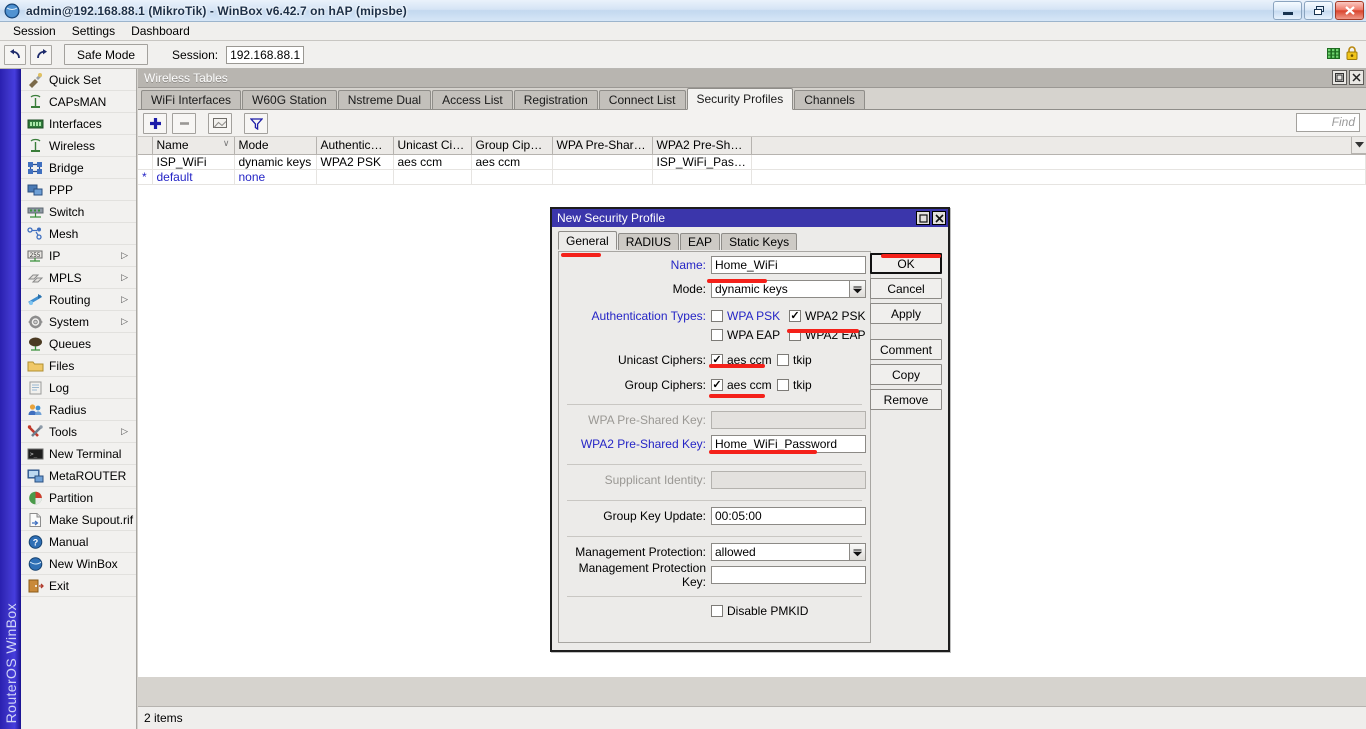 The image size is (1366, 729). Describe the element at coordinates (41, 54) in the screenshot. I see `redo-button` at that location.